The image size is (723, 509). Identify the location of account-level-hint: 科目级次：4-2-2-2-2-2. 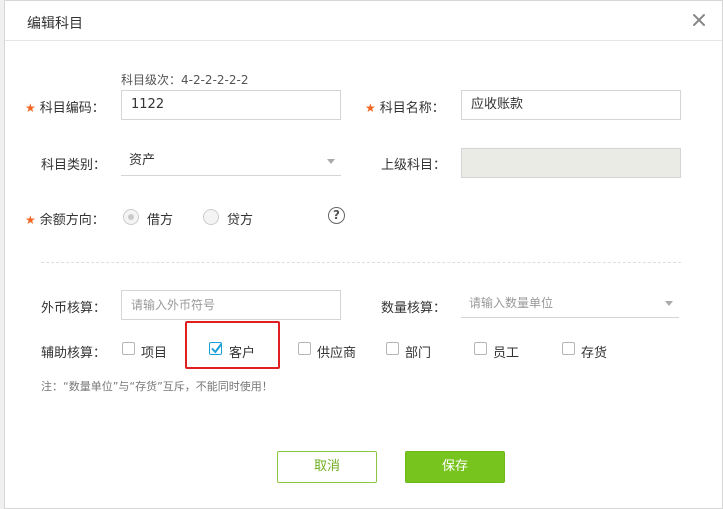
(185, 80).